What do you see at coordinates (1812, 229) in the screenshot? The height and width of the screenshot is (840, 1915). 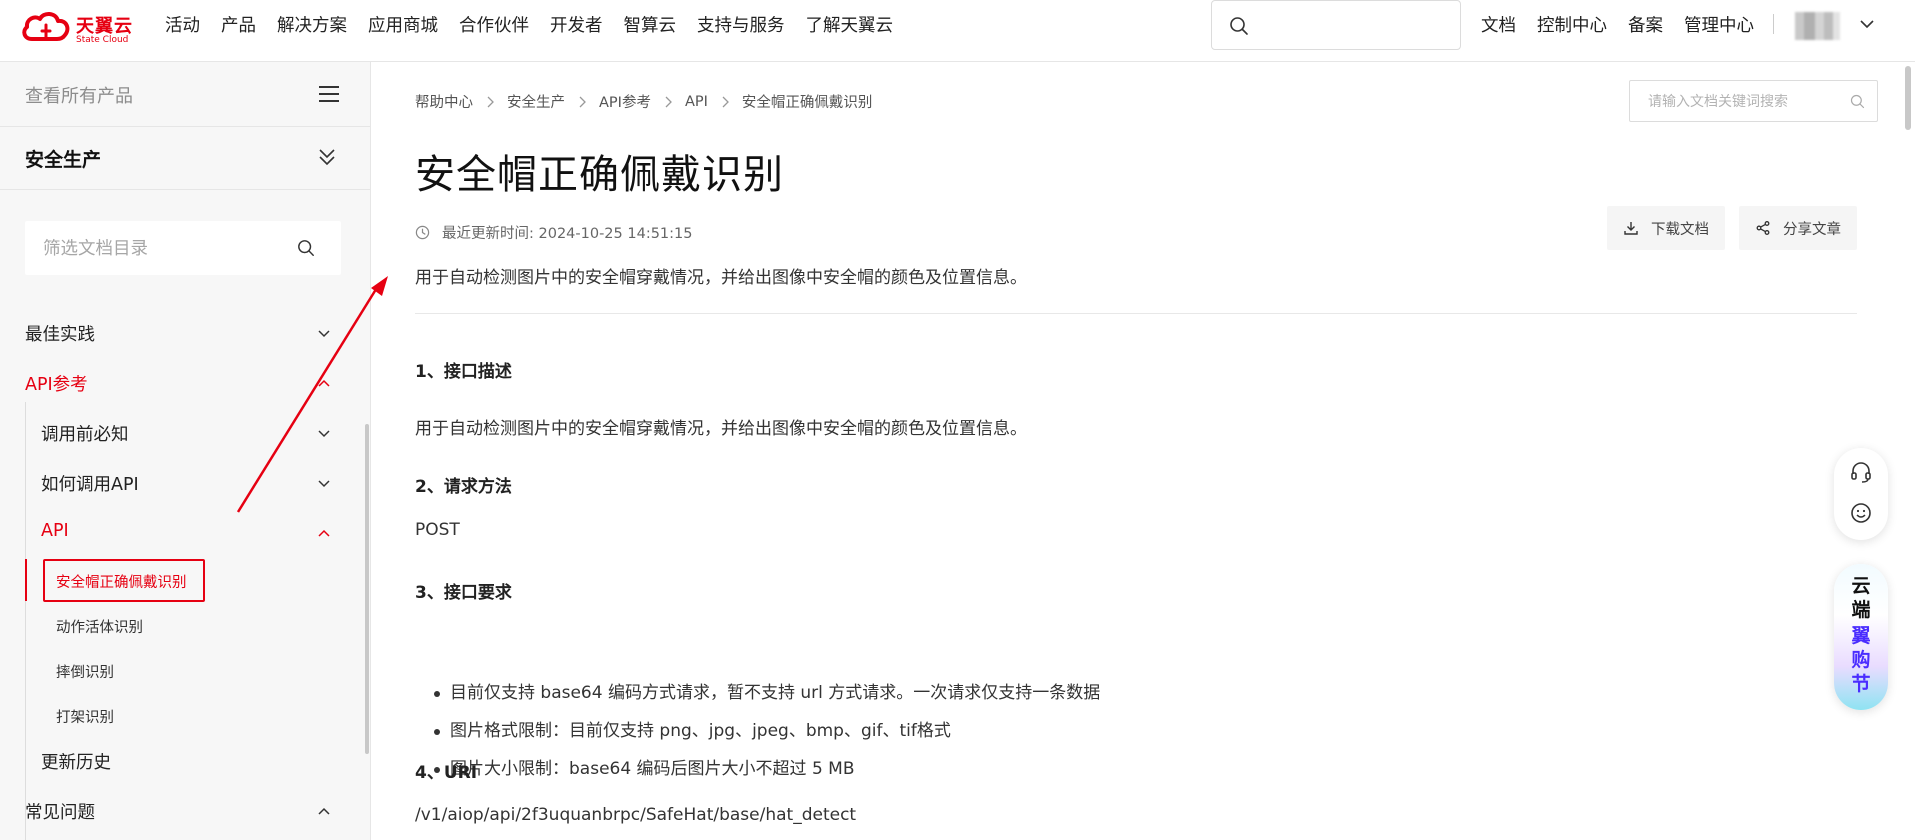 I see `share-article-label: 分享文章` at bounding box center [1812, 229].